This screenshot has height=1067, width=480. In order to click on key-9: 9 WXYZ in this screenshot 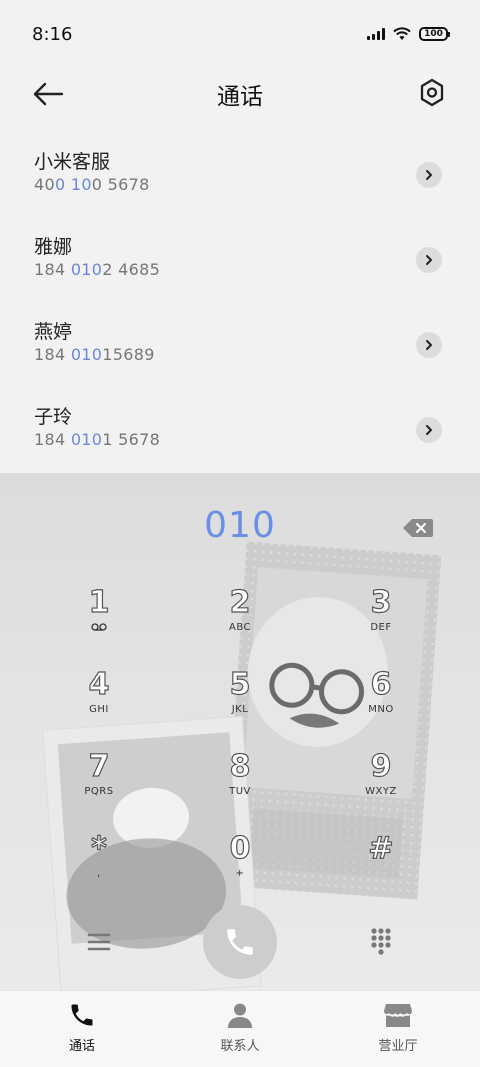, I will do `click(381, 783)`.